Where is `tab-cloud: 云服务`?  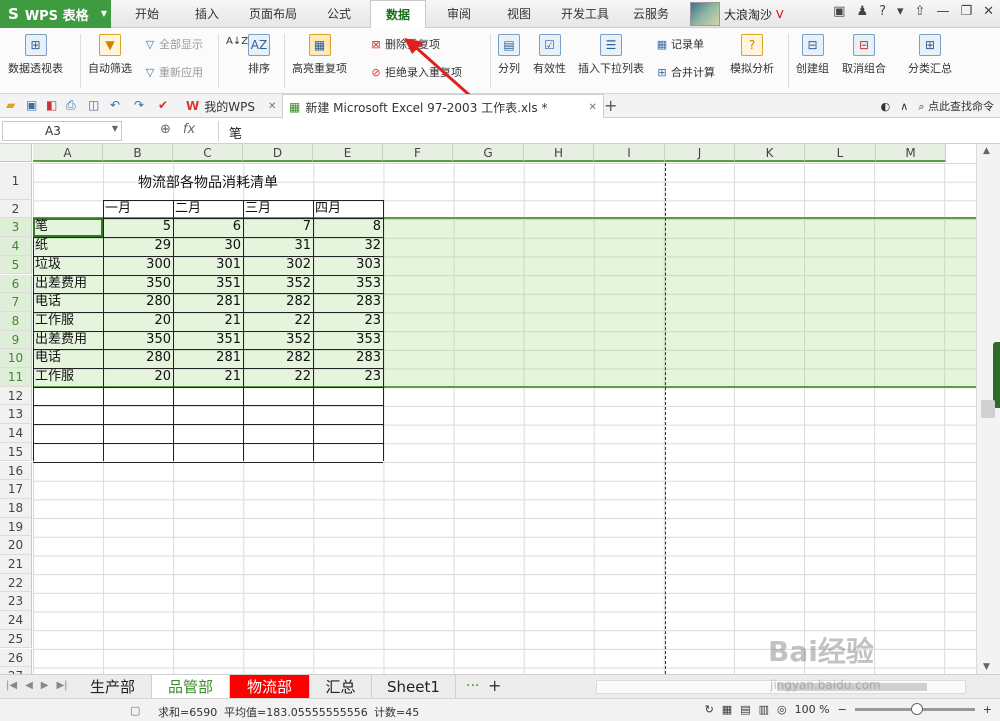
tab-cloud: 云服务 is located at coordinates (651, 14).